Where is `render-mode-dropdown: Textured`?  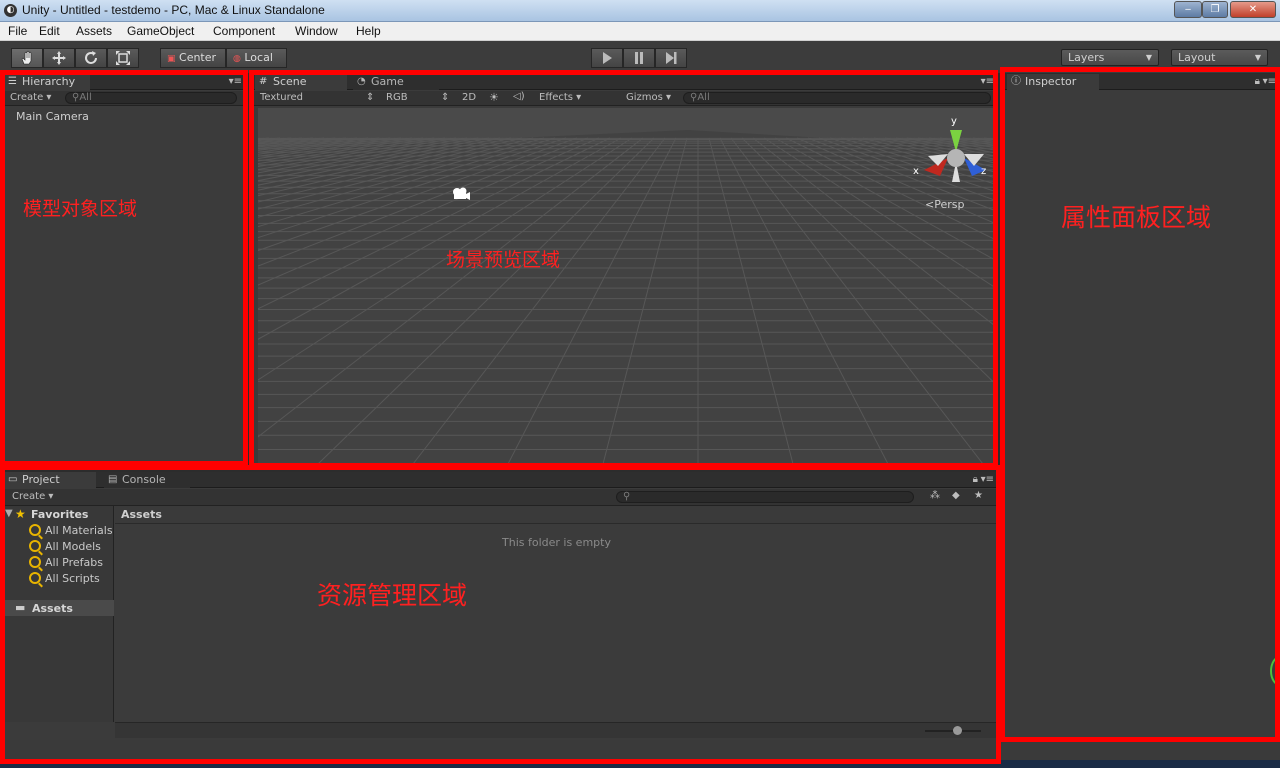 render-mode-dropdown: Textured is located at coordinates (281, 97).